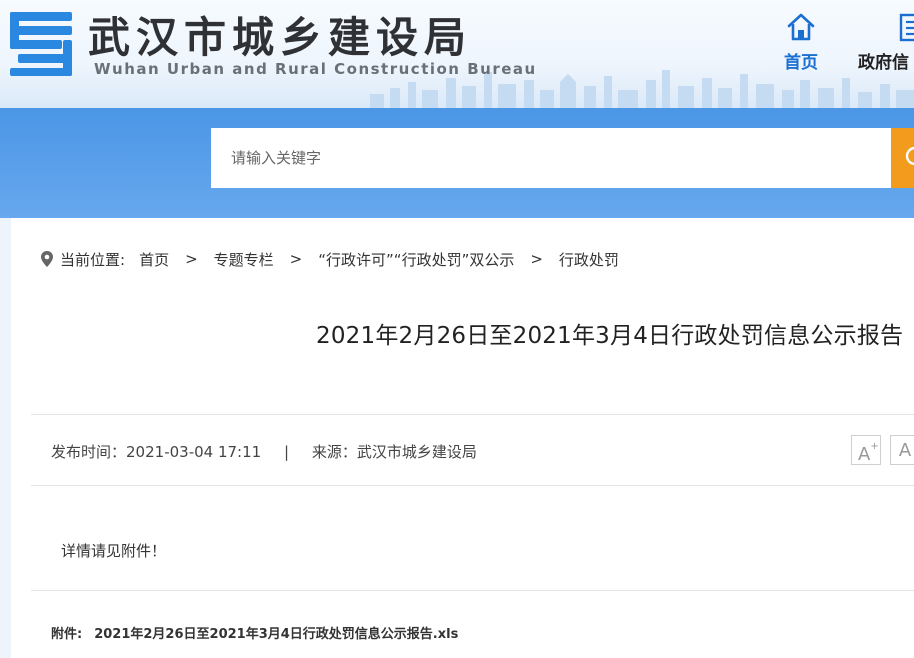  Describe the element at coordinates (589, 259) in the screenshot. I see `breadcrumb-item-penalty: 行政处罚` at that location.